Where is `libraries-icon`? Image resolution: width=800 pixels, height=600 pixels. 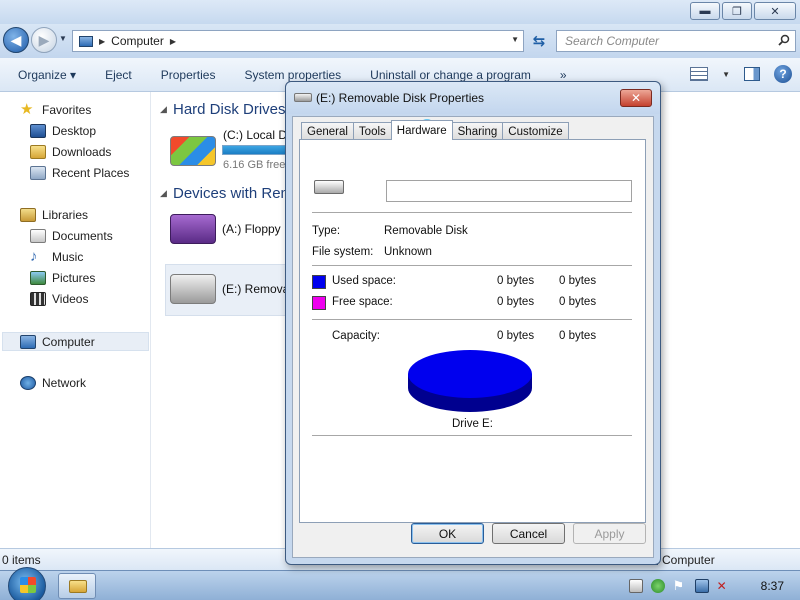 libraries-icon is located at coordinates (28, 215).